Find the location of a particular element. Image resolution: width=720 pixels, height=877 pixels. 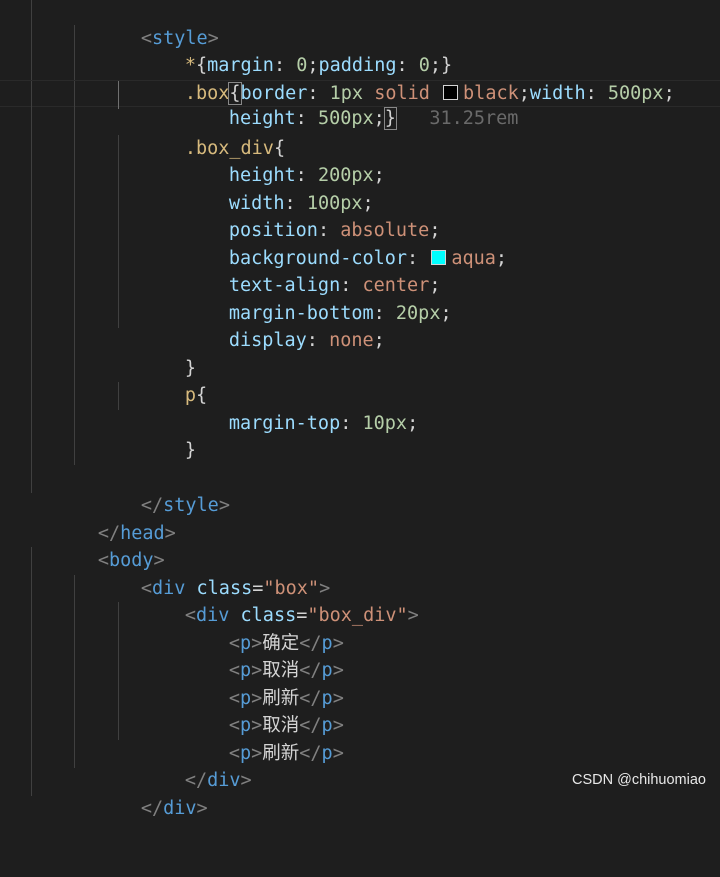

indent-guide-active is located at coordinates (118, 94).